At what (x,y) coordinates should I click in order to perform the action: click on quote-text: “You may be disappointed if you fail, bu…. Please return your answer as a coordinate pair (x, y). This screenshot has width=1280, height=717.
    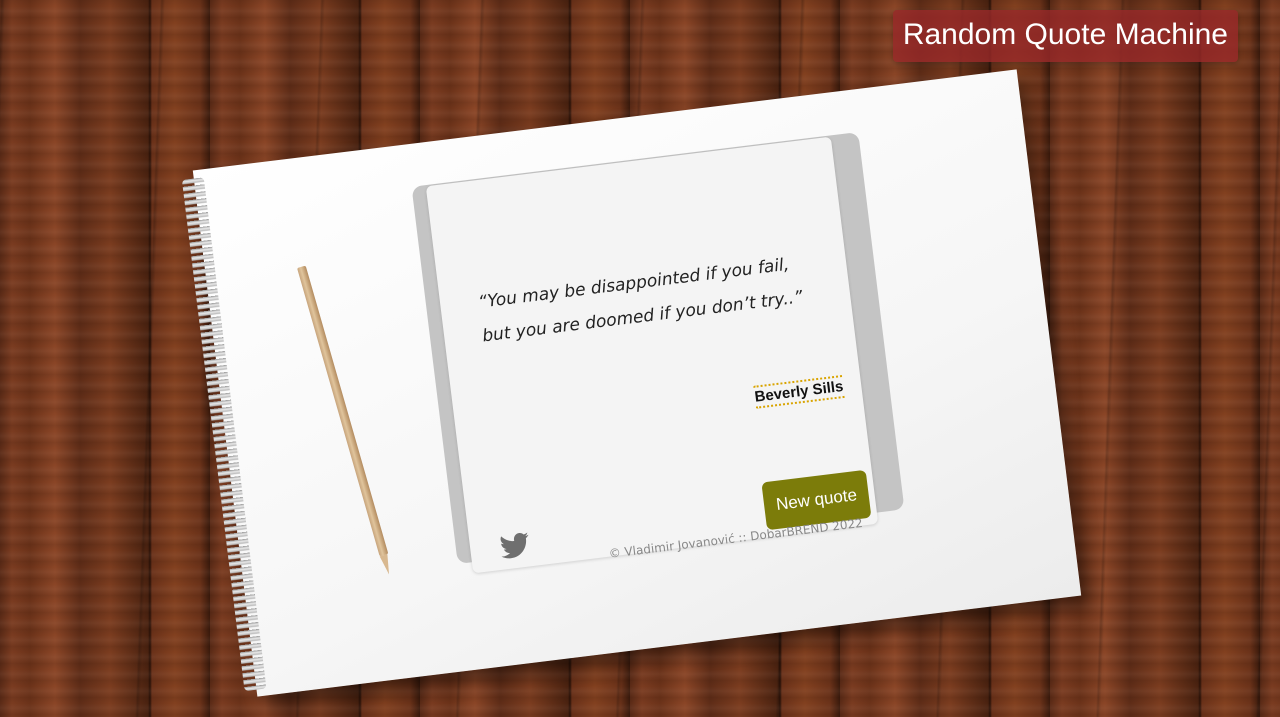
    Looking at the image, I should click on (640, 300).